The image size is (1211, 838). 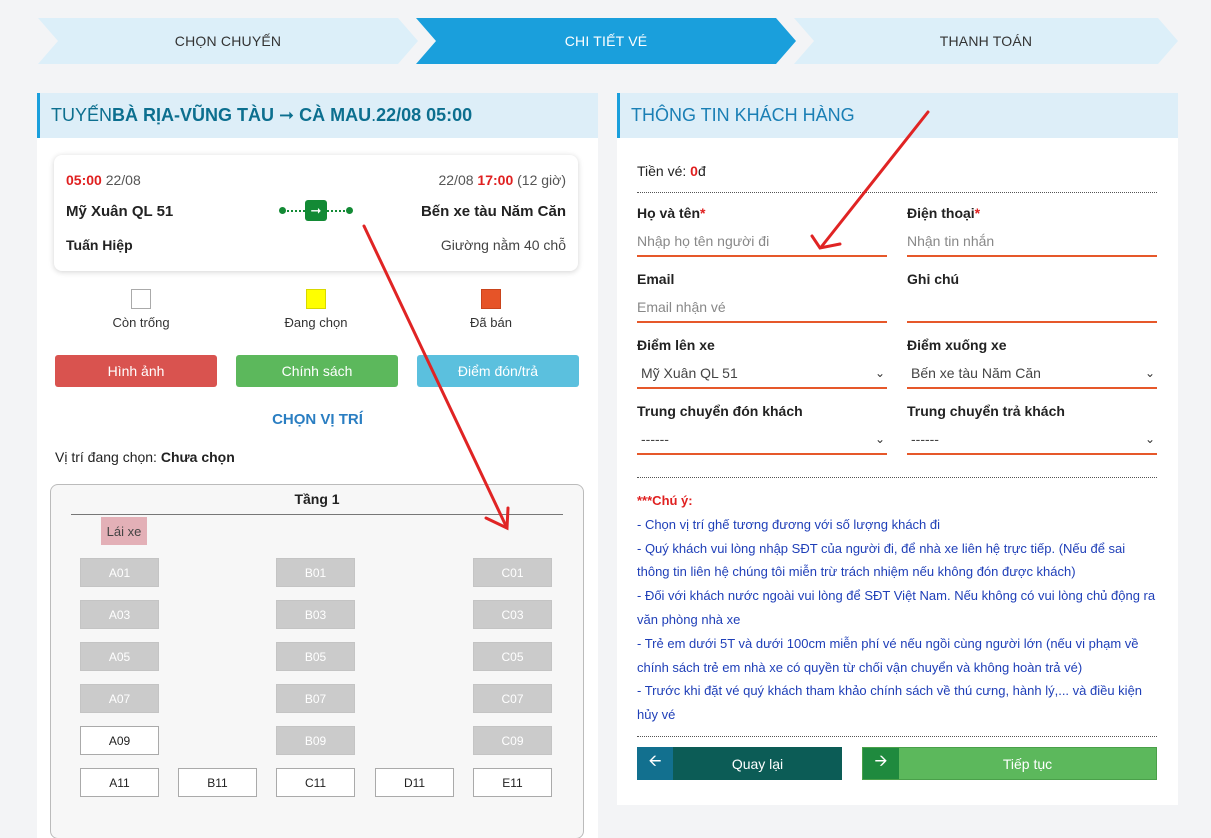 What do you see at coordinates (897, 115) in the screenshot?
I see `customer-header: THÔNG TIN KHÁCH HÀNG` at bounding box center [897, 115].